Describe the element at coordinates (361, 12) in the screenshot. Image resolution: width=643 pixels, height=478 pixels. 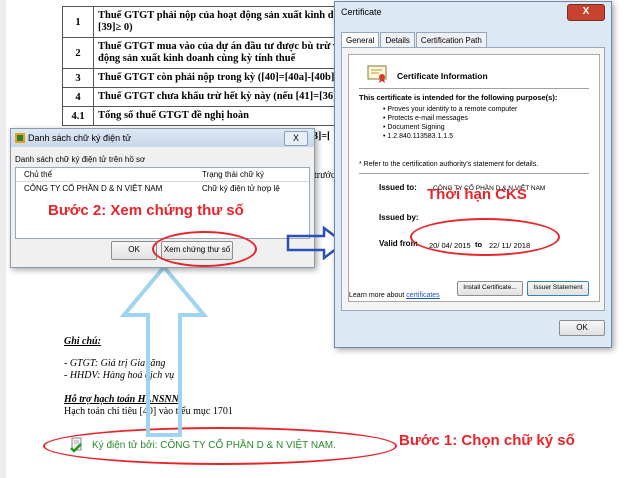
I see `dialog-title: Certificate` at that location.